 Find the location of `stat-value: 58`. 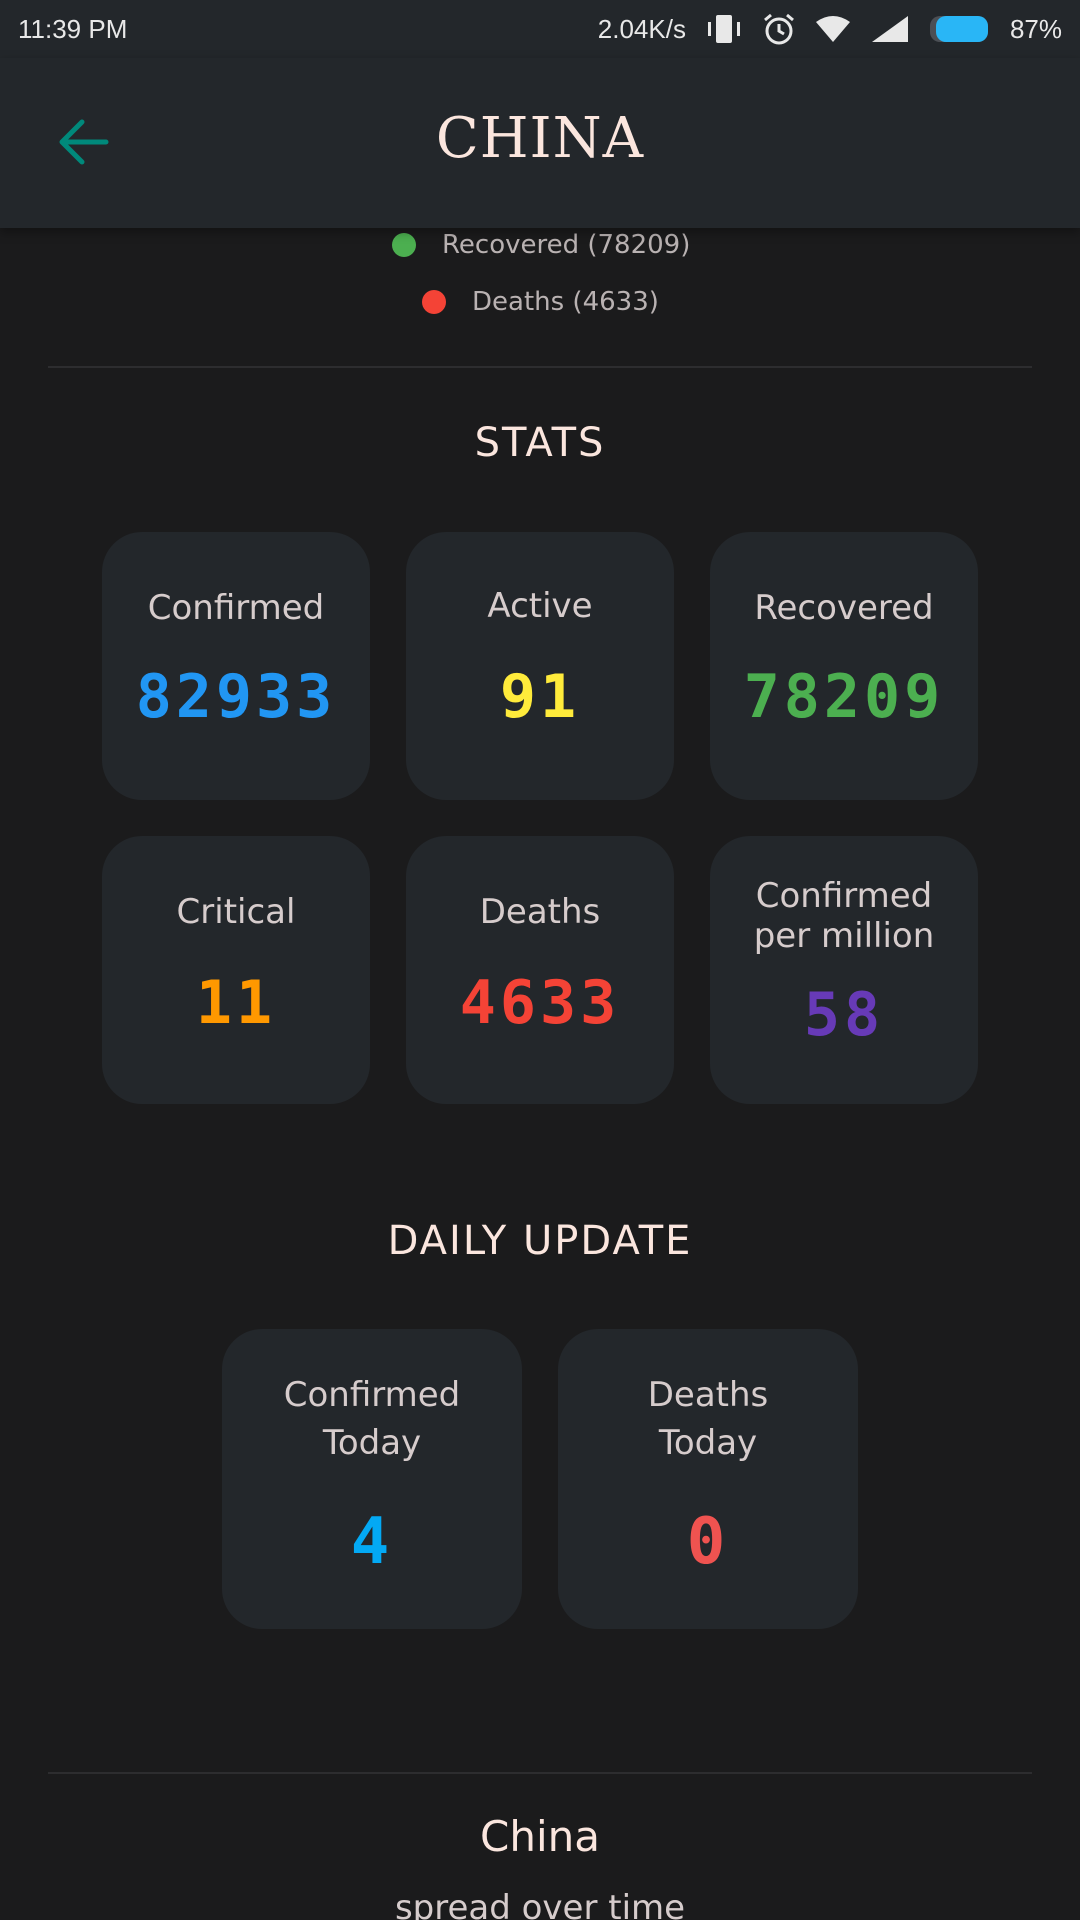

stat-value: 58 is located at coordinates (844, 1015).